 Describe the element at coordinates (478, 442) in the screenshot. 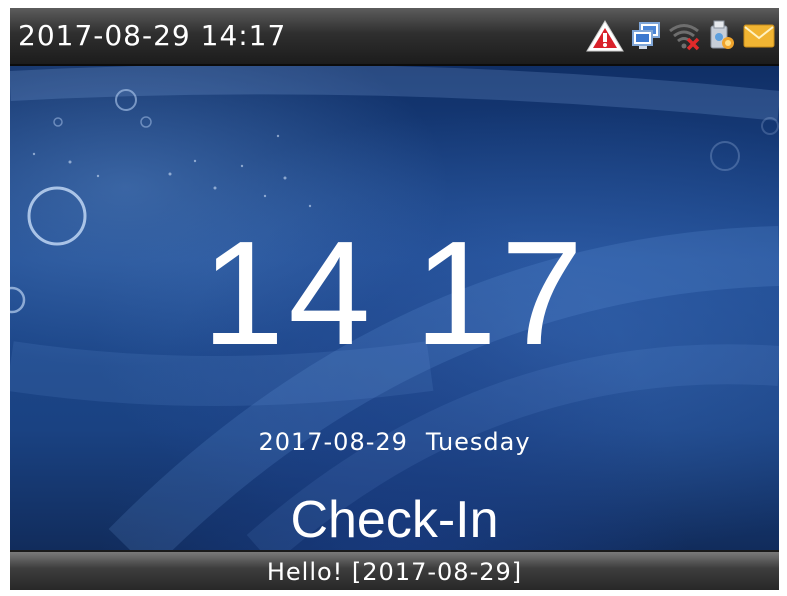

I see `current-weekday: Tuesday` at that location.